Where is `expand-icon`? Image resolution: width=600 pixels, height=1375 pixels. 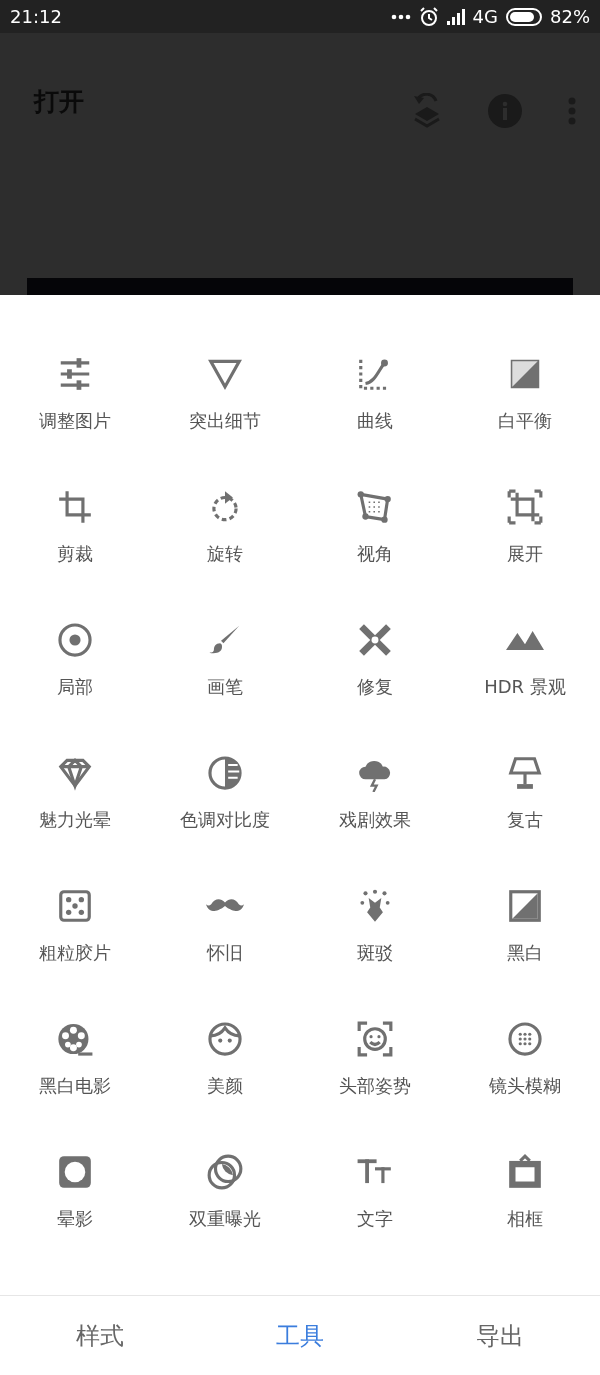 expand-icon is located at coordinates (525, 507).